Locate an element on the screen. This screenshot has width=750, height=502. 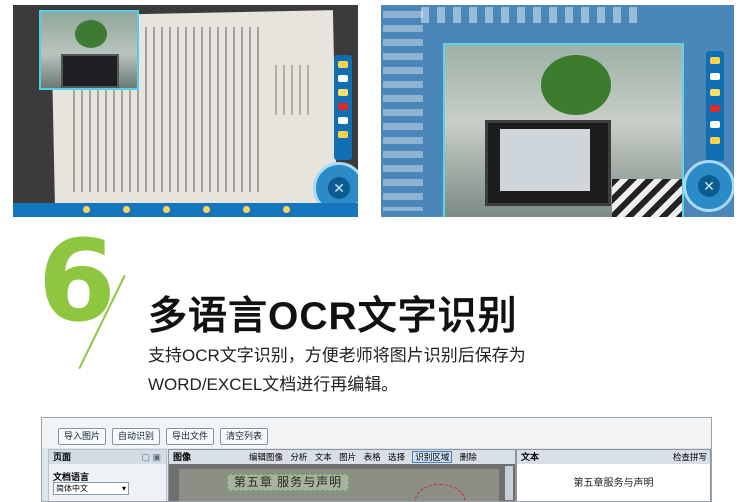
page-actions-icon: ▢ ▣ is located at coordinates (151, 457).